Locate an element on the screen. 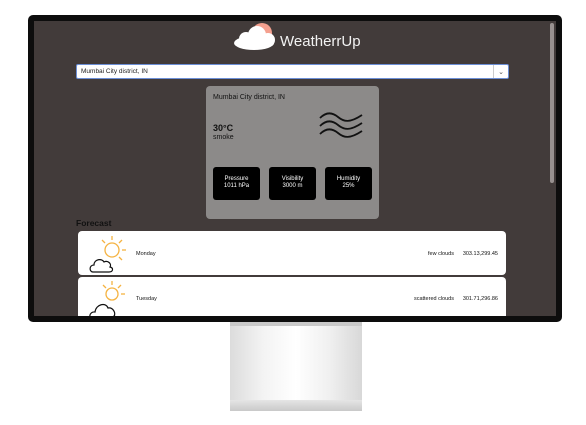 This screenshot has height=425, width=586. humidity-label: Humidity is located at coordinates (348, 179).